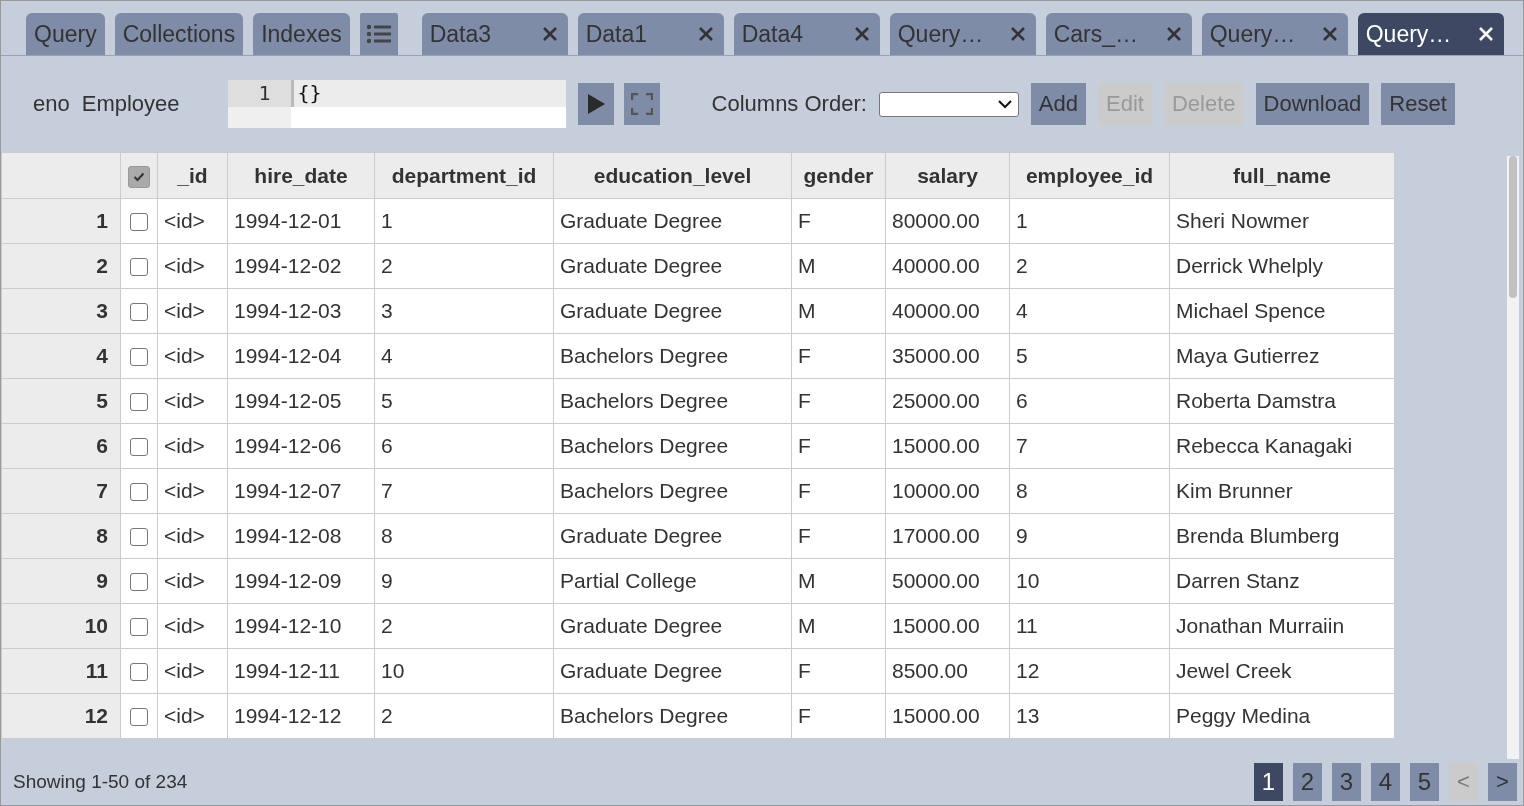 The width and height of the screenshot is (1524, 806). I want to click on table-cell: 12, so click(1028, 670).